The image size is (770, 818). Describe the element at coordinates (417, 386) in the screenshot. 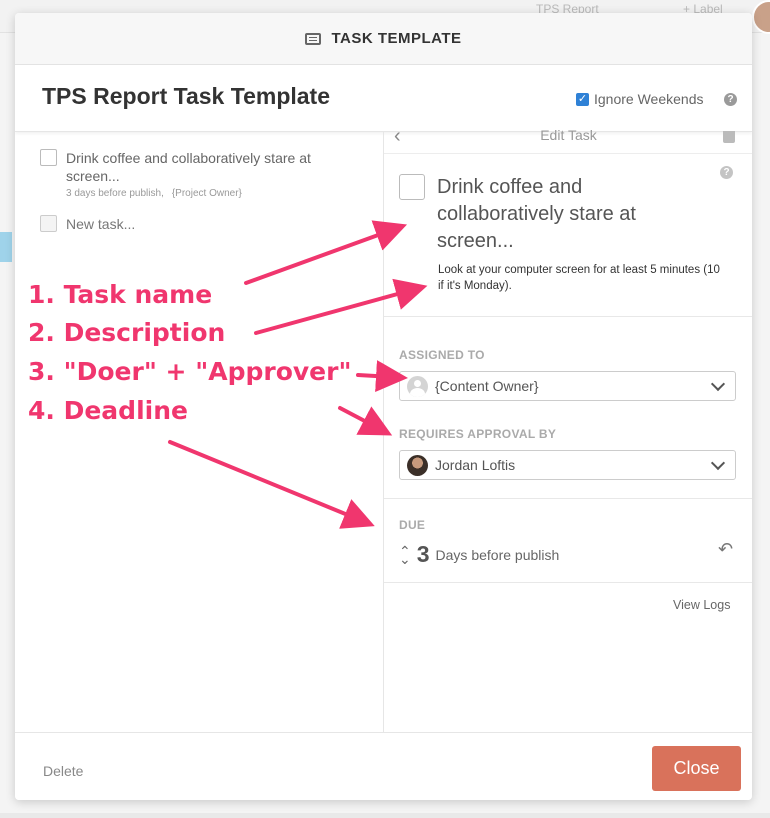

I see `generic-user-avatar` at that location.